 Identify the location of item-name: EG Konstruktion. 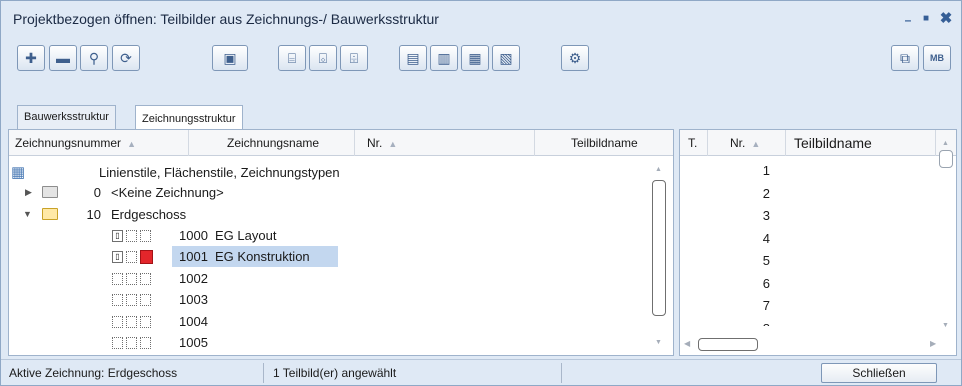
(262, 256).